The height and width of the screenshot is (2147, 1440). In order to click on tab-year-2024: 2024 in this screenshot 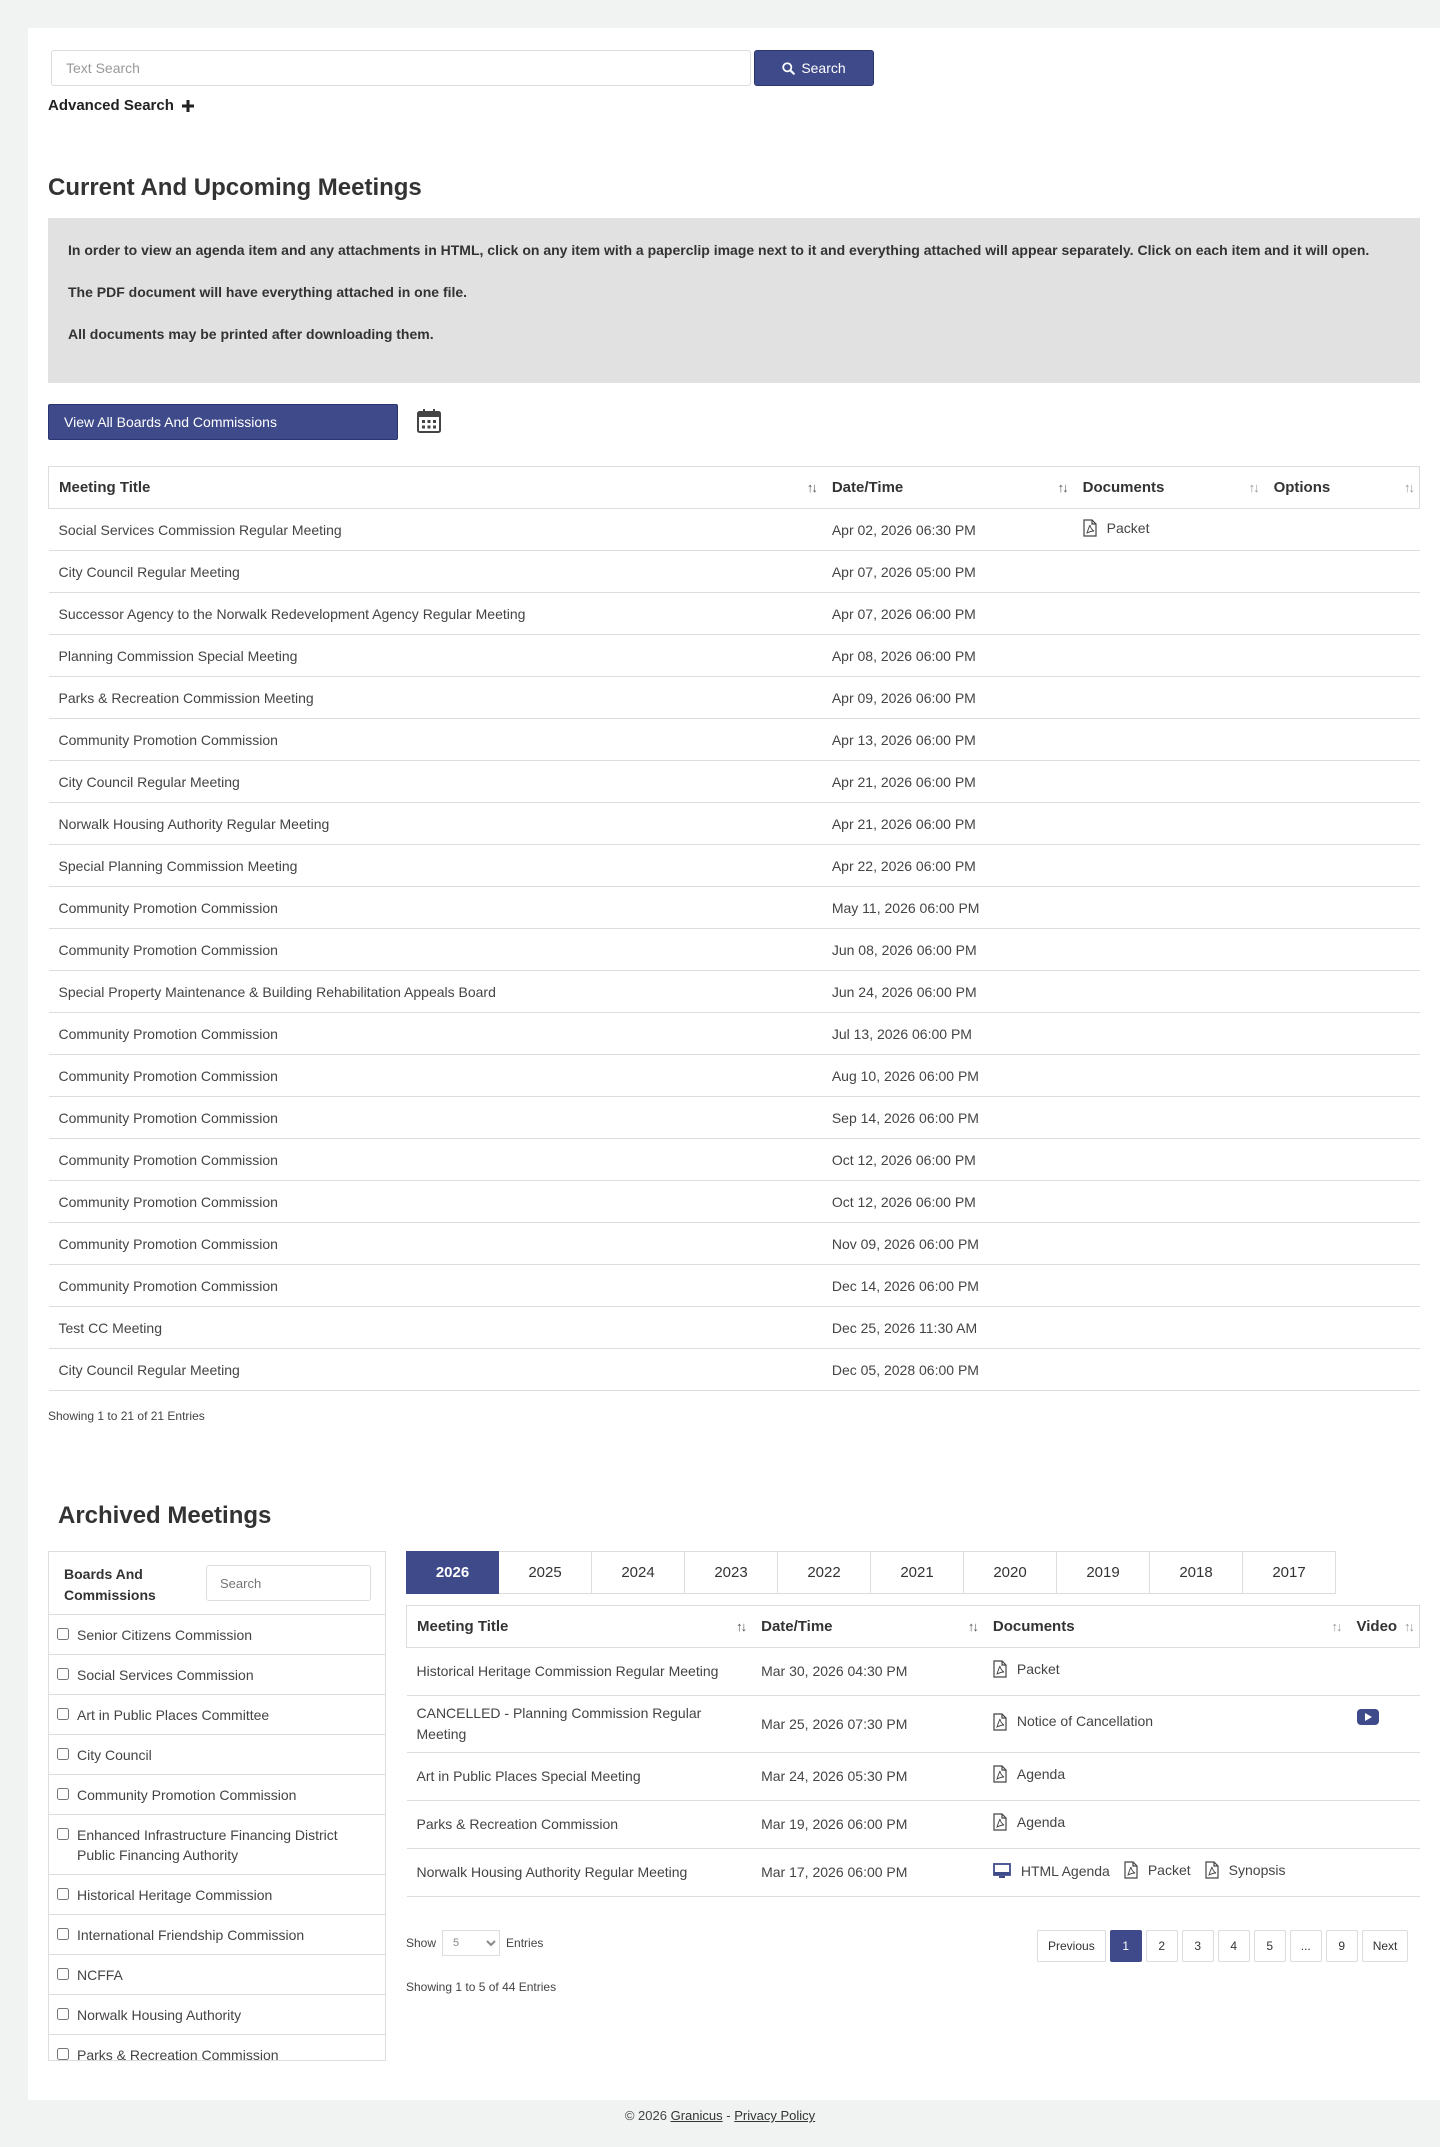, I will do `click(638, 1572)`.